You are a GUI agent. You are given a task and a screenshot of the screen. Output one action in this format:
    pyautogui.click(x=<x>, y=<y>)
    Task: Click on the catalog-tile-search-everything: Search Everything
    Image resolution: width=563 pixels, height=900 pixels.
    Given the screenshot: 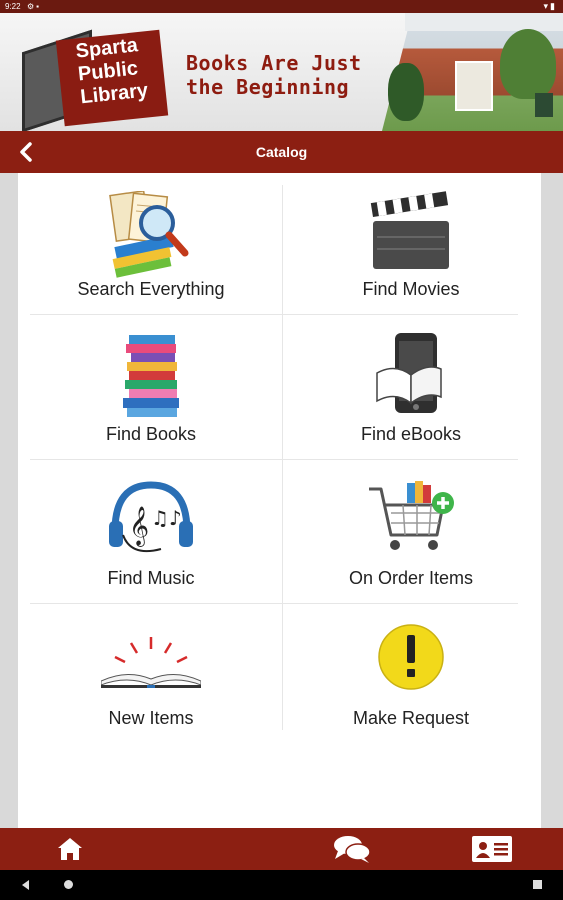 What is the action you would take?
    pyautogui.click(x=151, y=248)
    